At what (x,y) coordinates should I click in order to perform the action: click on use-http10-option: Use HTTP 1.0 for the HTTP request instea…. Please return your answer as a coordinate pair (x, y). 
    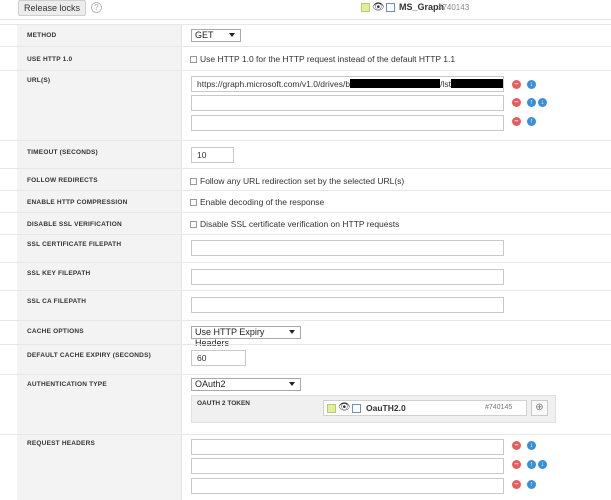
    Looking at the image, I should click on (322, 59).